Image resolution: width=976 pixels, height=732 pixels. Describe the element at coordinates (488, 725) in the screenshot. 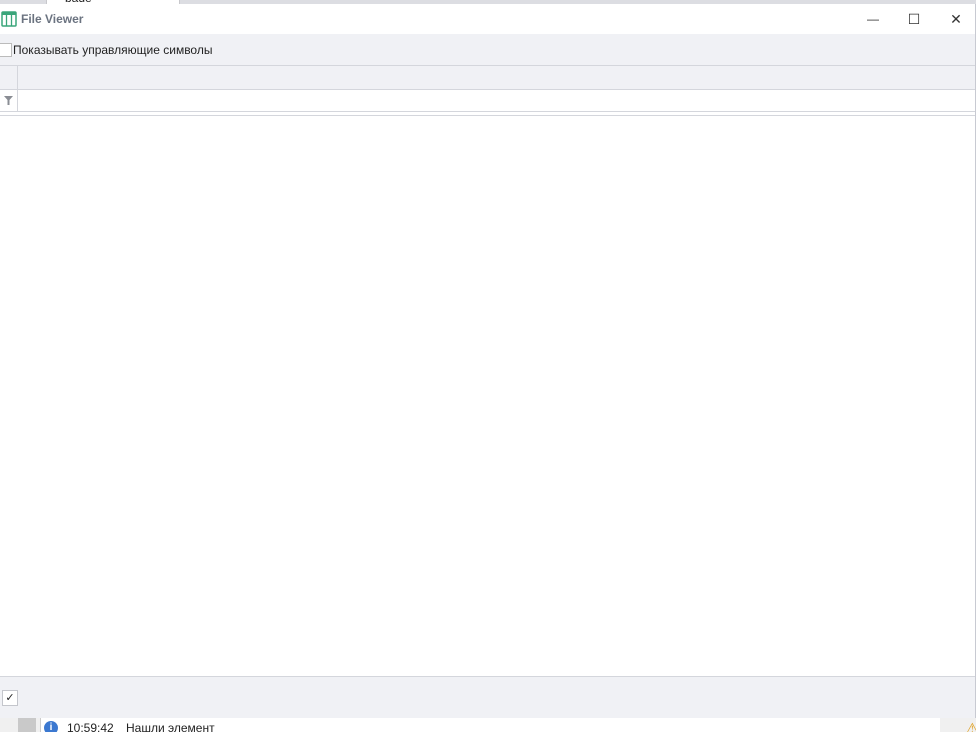

I see `background-log-row: i 10:59:42 Нашли элемент ⚠` at that location.